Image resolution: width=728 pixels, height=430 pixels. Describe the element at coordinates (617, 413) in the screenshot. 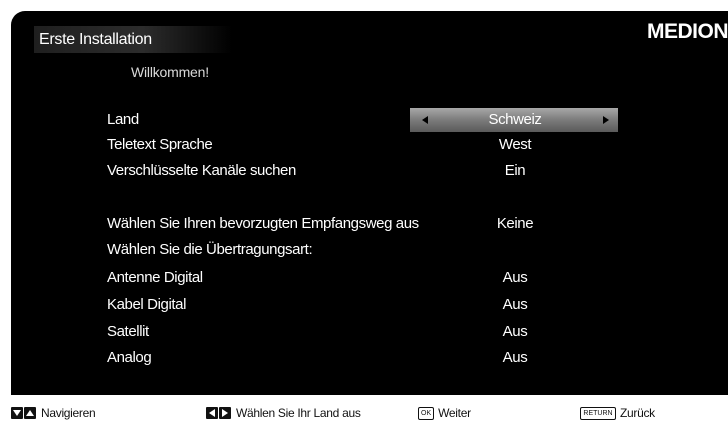

I see `hint-back: RETURN Zurück` at that location.